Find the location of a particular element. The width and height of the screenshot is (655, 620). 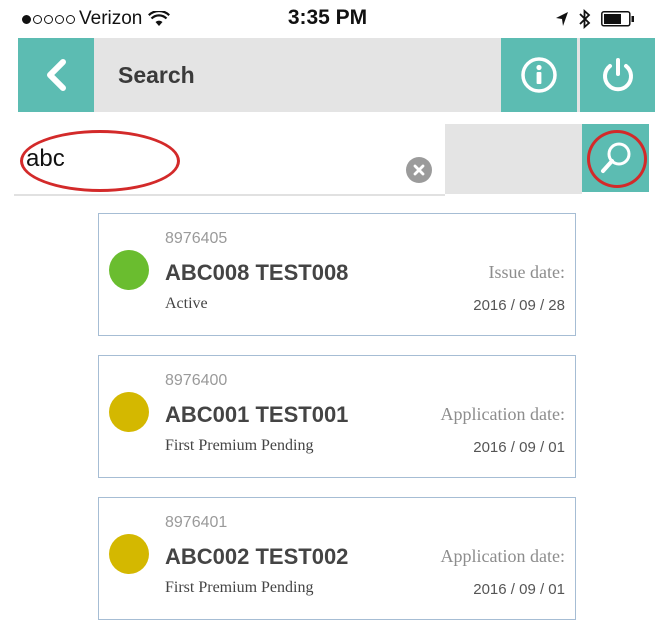

power-button is located at coordinates (617, 75).